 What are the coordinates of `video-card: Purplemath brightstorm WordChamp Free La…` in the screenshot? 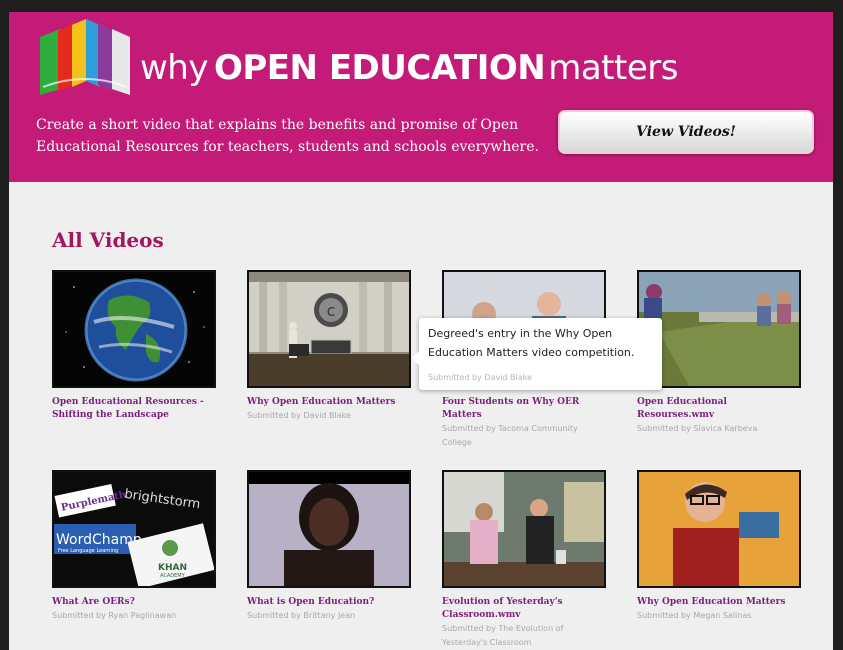 It's located at (134, 546).